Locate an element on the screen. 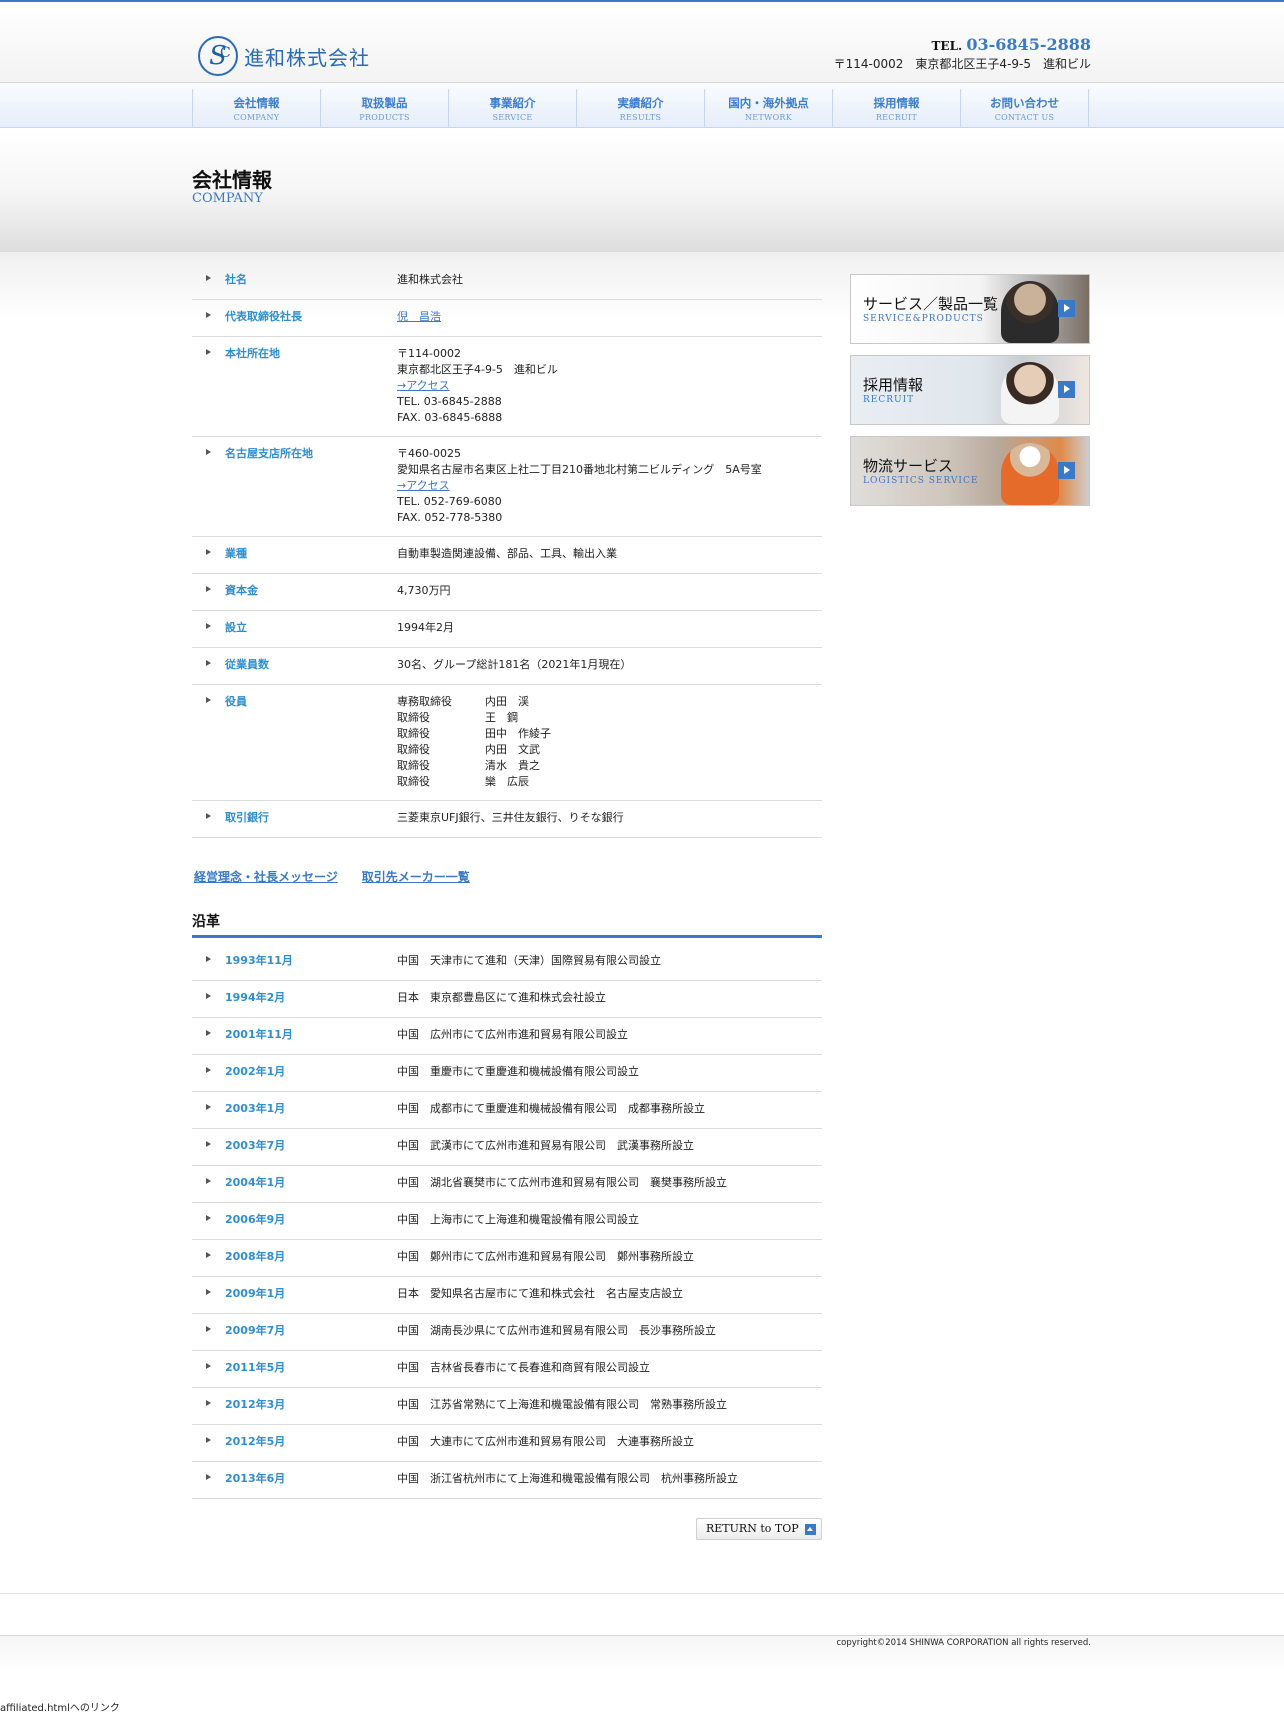 The height and width of the screenshot is (1713, 1284). history-text: 中国 鄭州市にて広州市進和貿易有限公司 鄭州事務所設立 is located at coordinates (545, 1256).